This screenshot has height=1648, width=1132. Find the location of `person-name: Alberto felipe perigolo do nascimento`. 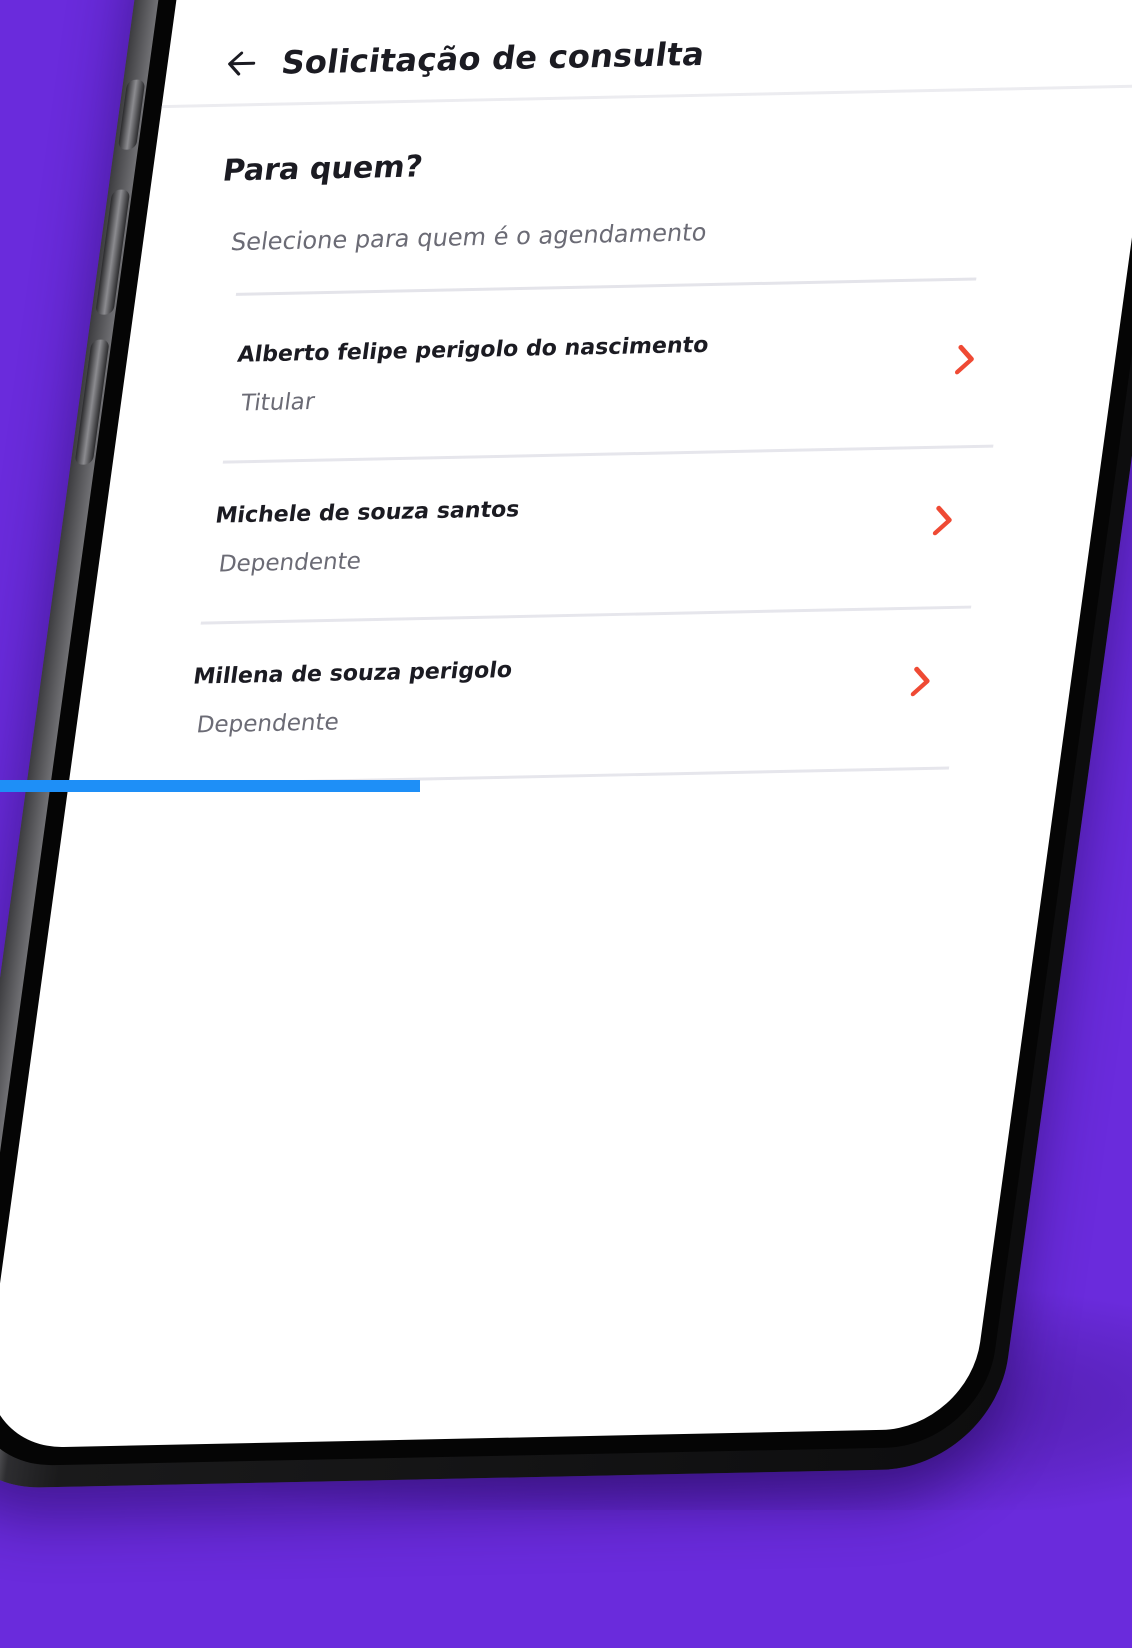

person-name: Alberto felipe perigolo do nascimento is located at coordinates (473, 350).